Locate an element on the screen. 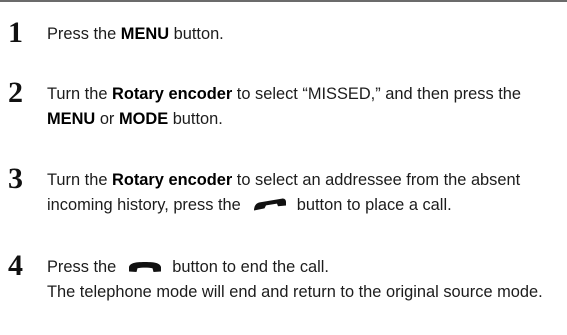 The width and height of the screenshot is (567, 335). call-end-phone-icon is located at coordinates (145, 267).